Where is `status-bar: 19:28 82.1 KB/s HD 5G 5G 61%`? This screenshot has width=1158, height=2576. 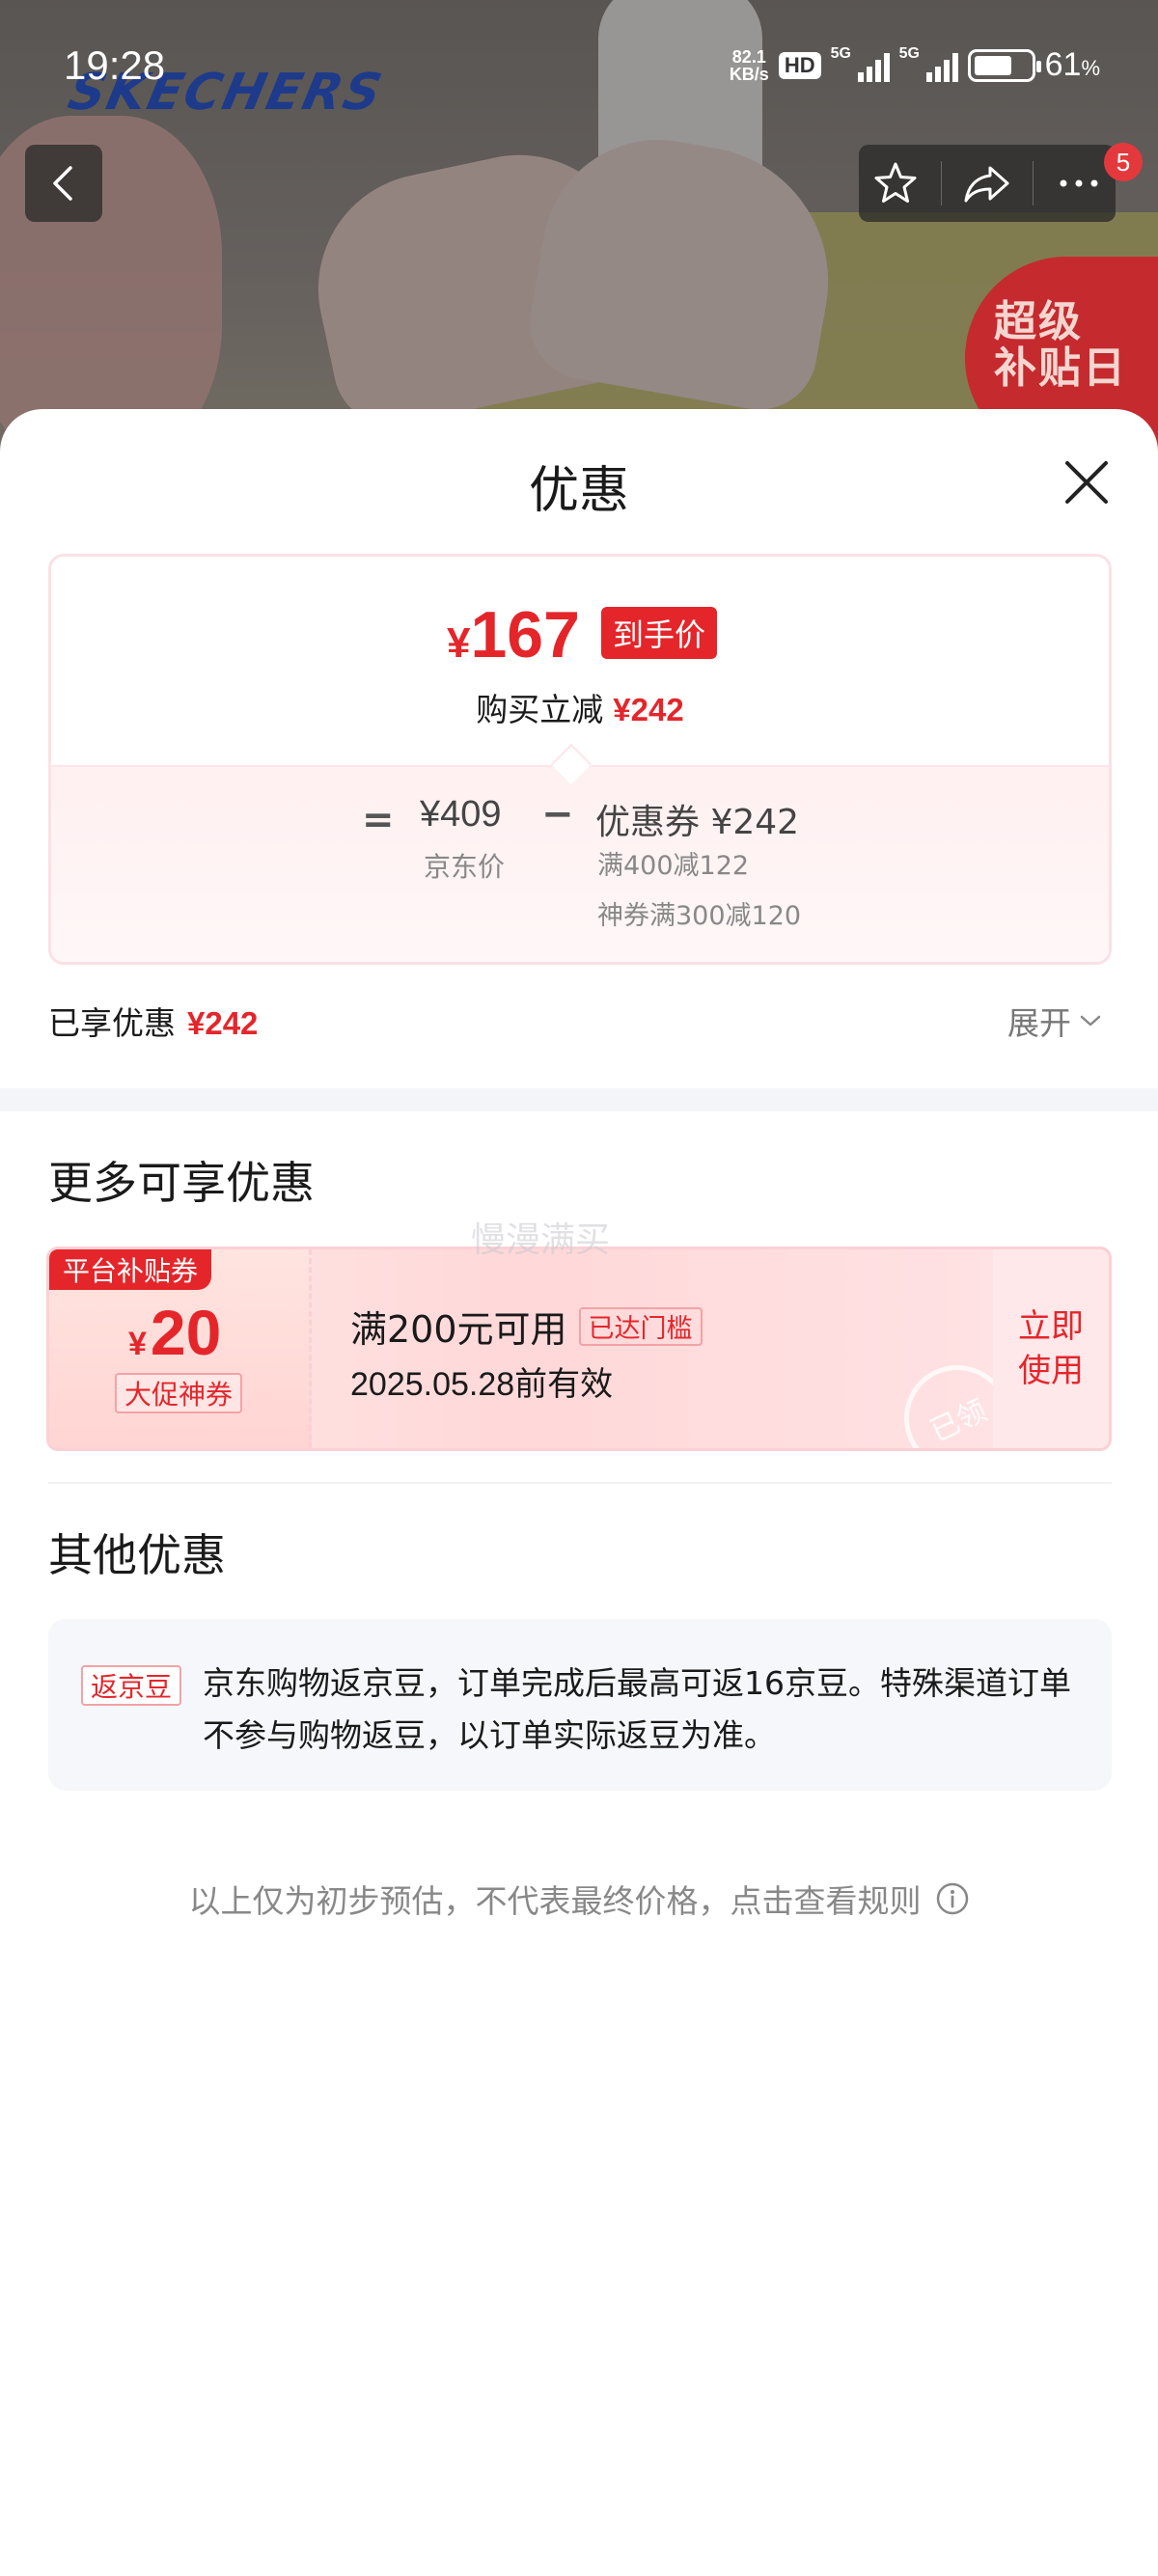 status-bar: 19:28 82.1 KB/s HD 5G 5G 61% is located at coordinates (579, 72).